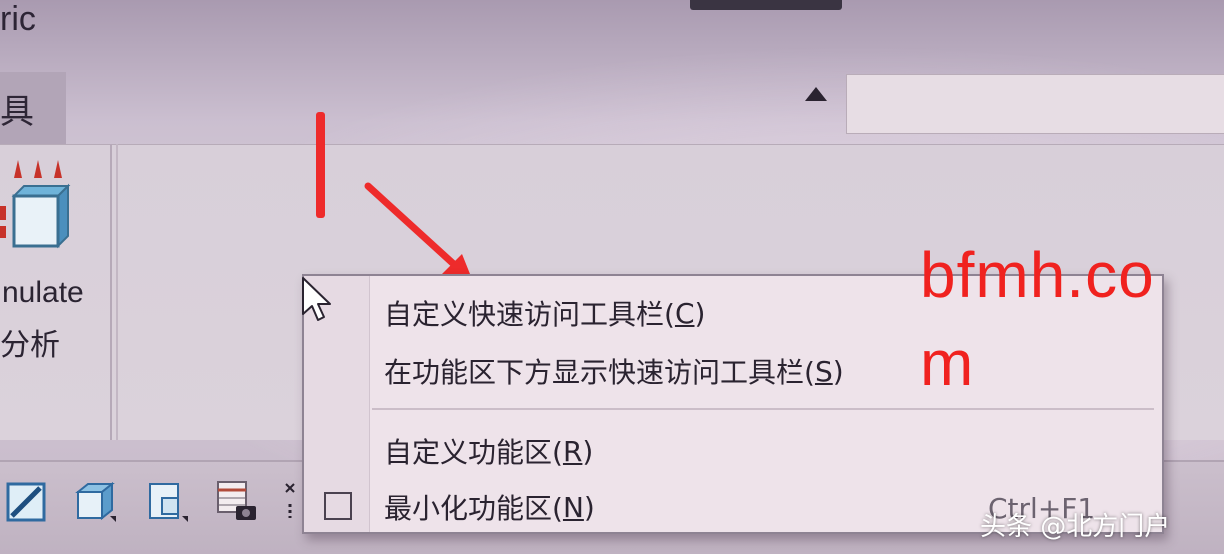 Image resolution: width=1224 pixels, height=554 pixels. What do you see at coordinates (573, 507) in the screenshot?
I see `menu-item-accelerator: N` at bounding box center [573, 507].